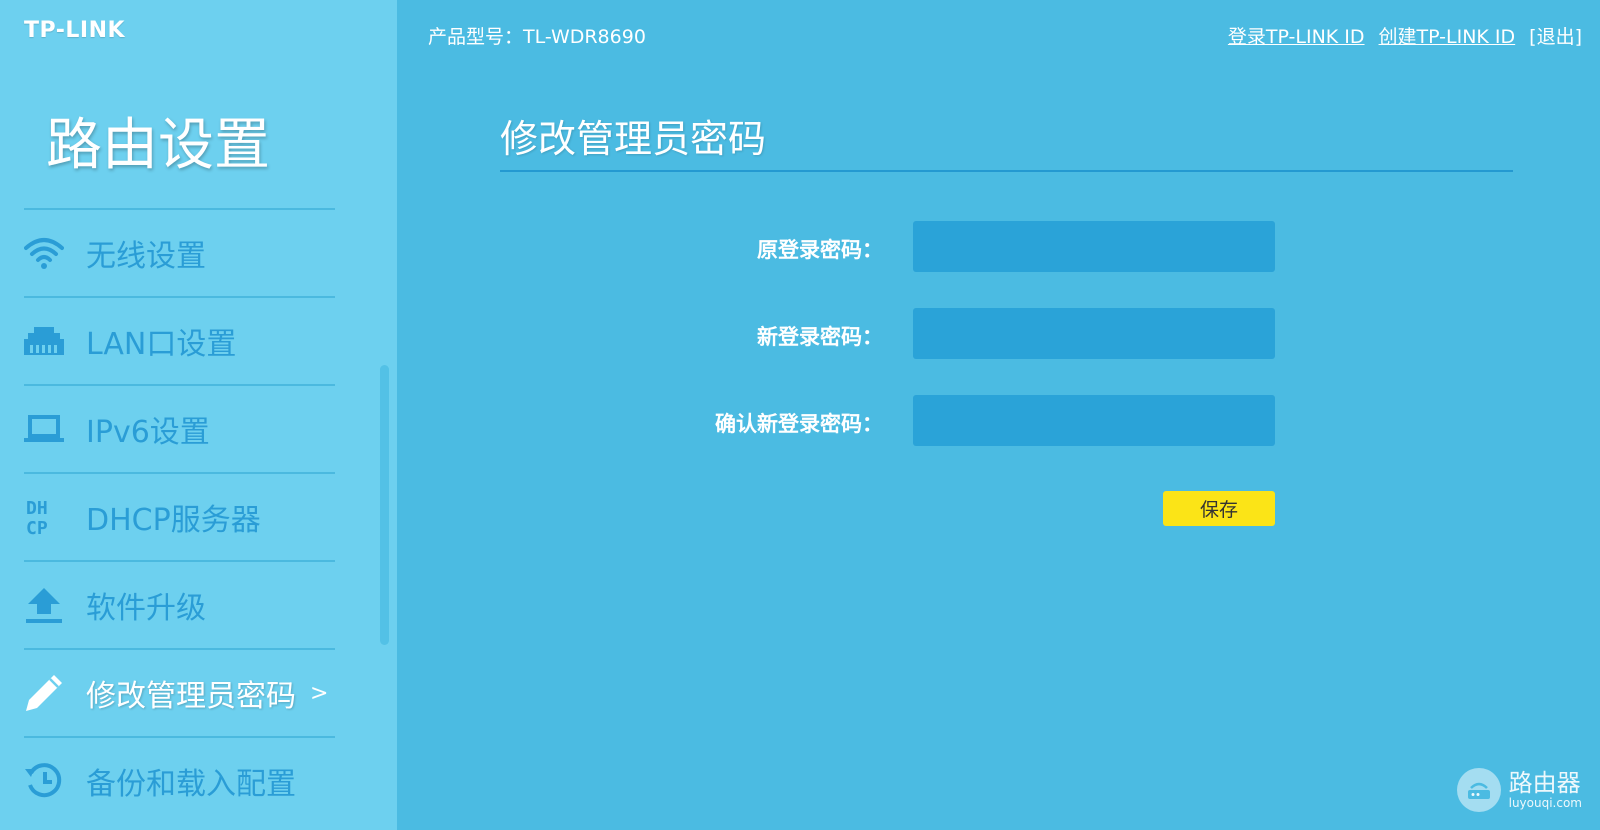 This screenshot has height=830, width=1600. I want to click on sidebar-item-upgrade: 软件升级, so click(179, 604).